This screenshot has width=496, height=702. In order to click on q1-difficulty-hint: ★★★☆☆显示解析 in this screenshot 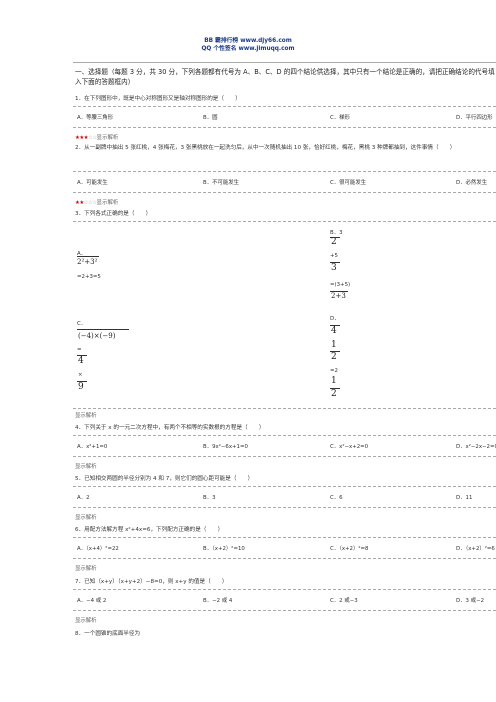, I will do `click(96, 137)`.